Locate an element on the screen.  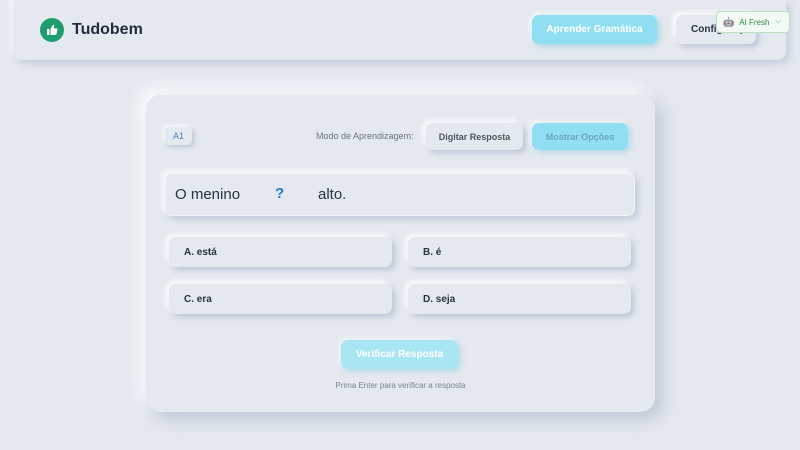
ai-model-selector: 🤖 AI Fresh ⌵ is located at coordinates (753, 22).